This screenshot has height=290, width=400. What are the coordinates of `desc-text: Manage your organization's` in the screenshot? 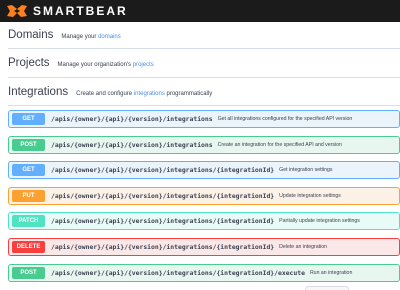 It's located at (95, 65).